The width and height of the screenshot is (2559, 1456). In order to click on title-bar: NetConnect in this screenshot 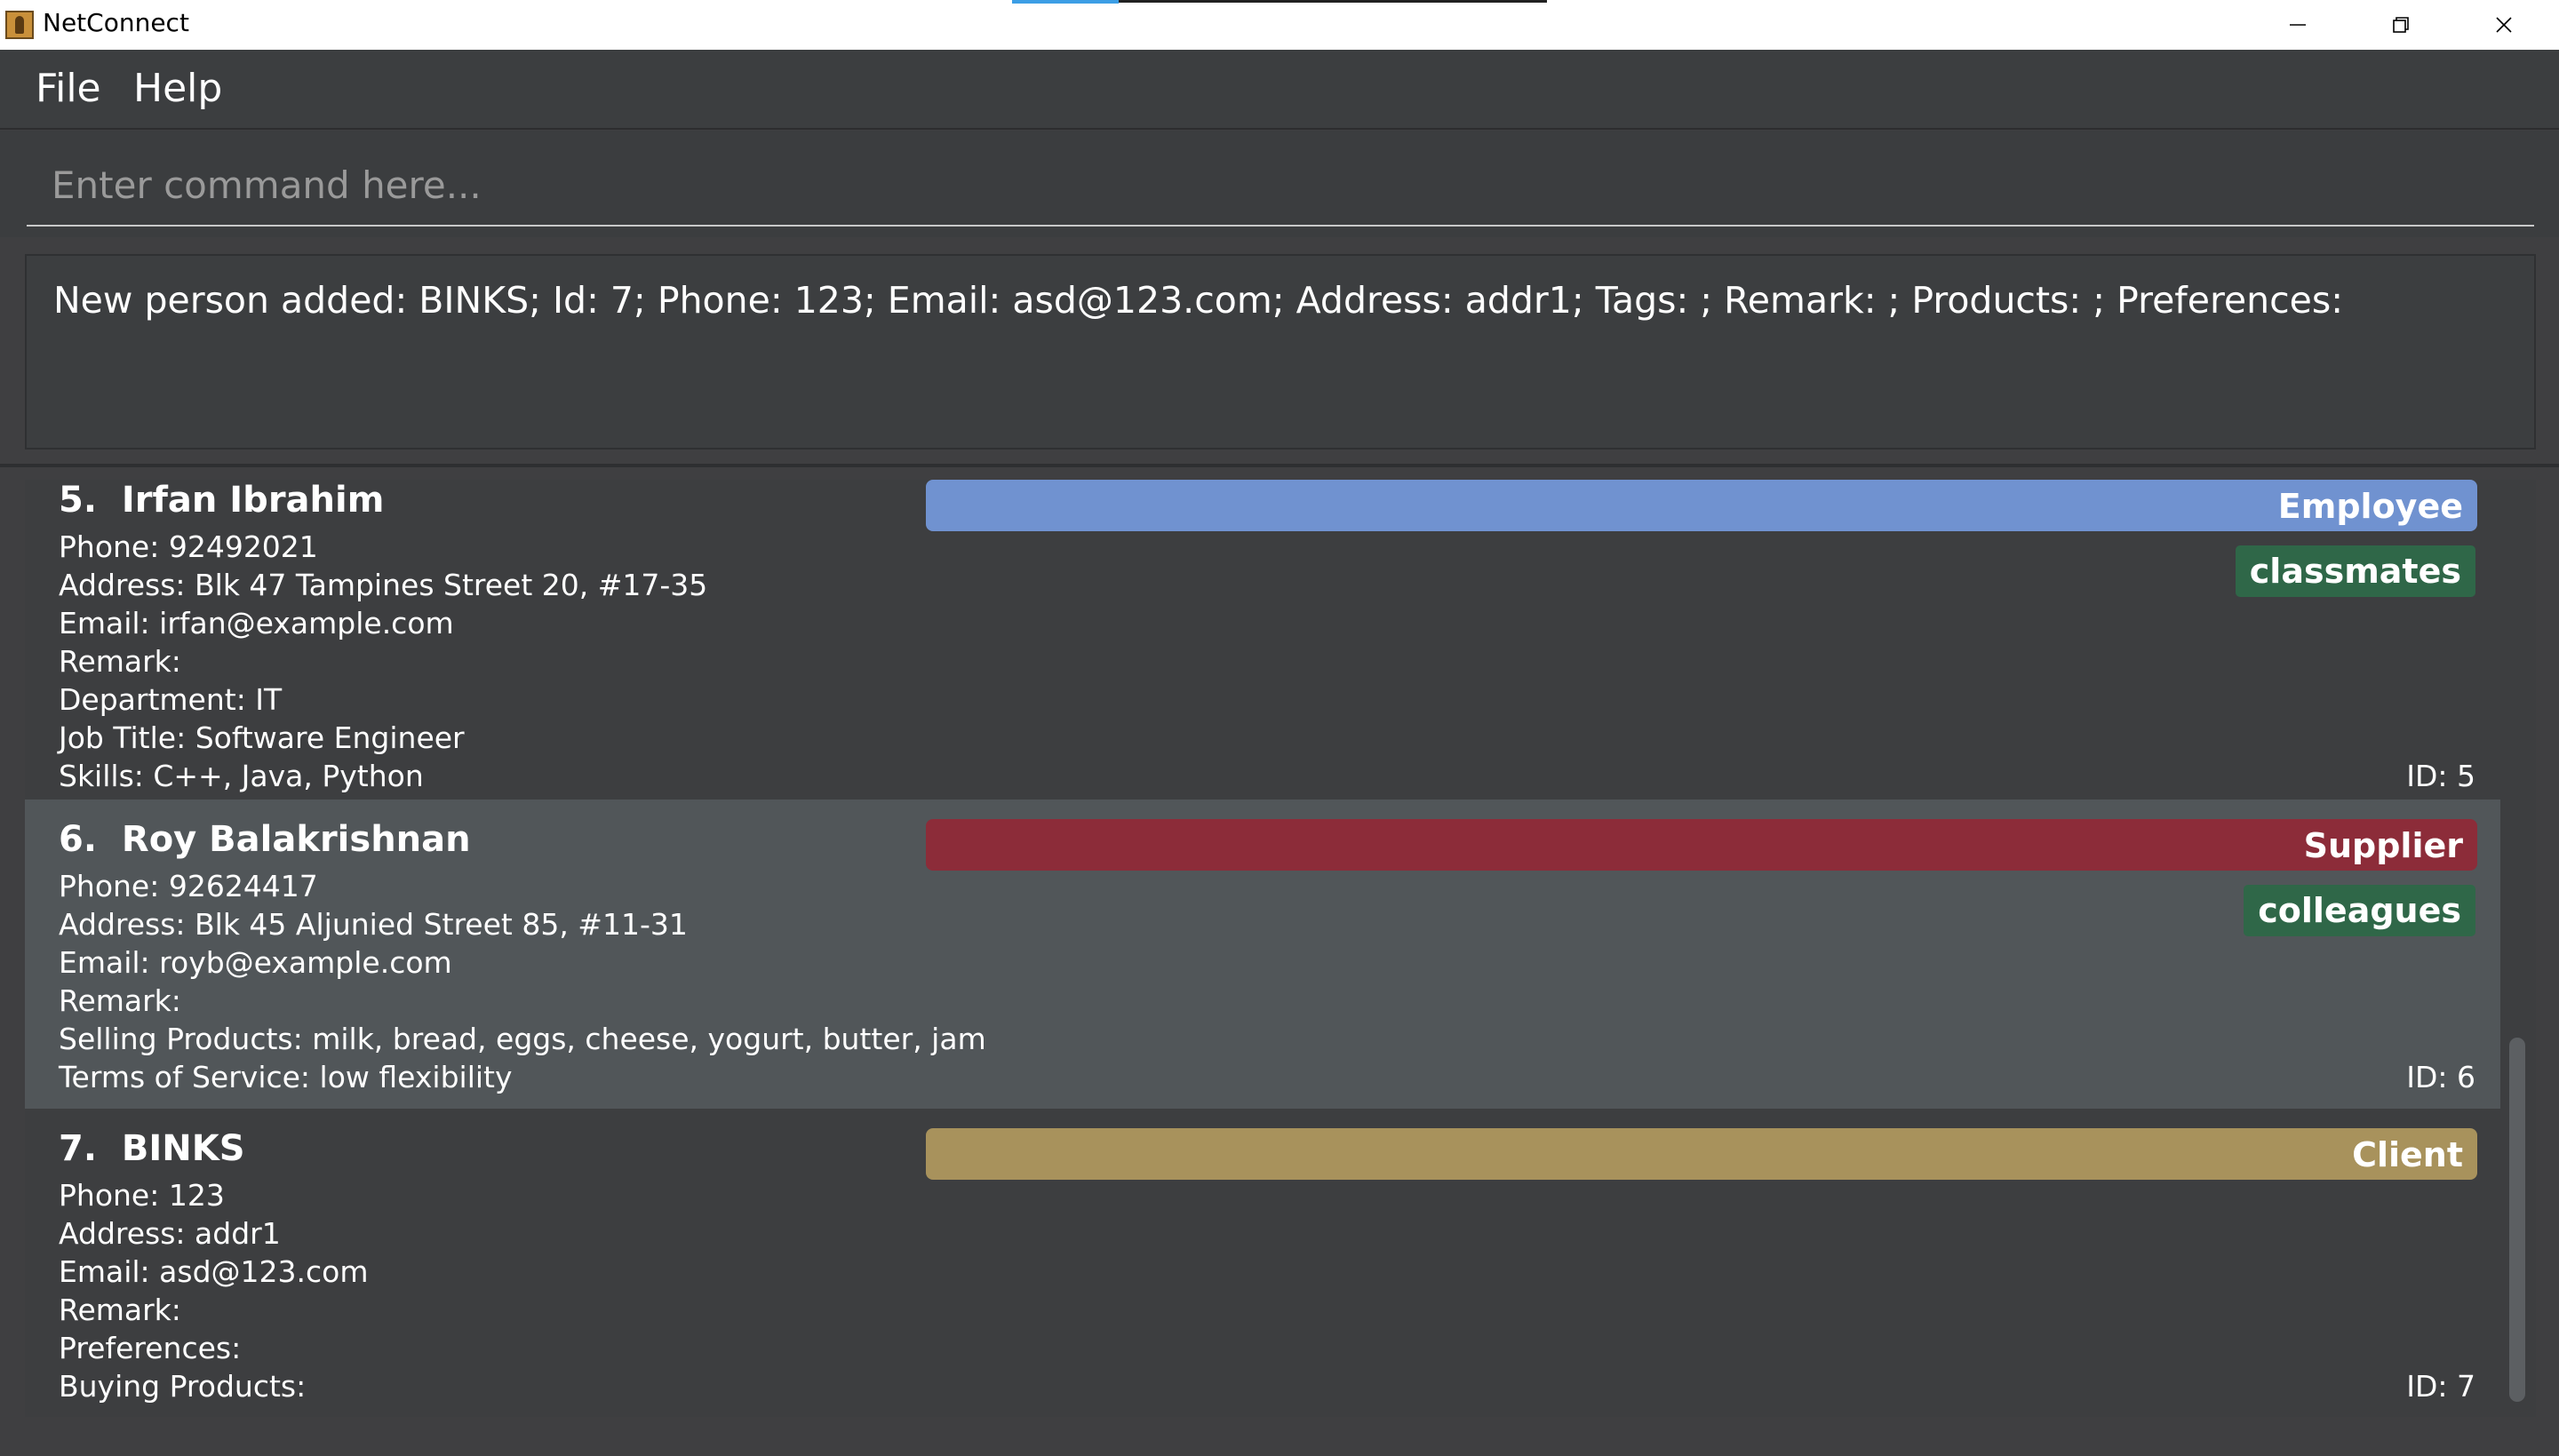, I will do `click(1279, 25)`.